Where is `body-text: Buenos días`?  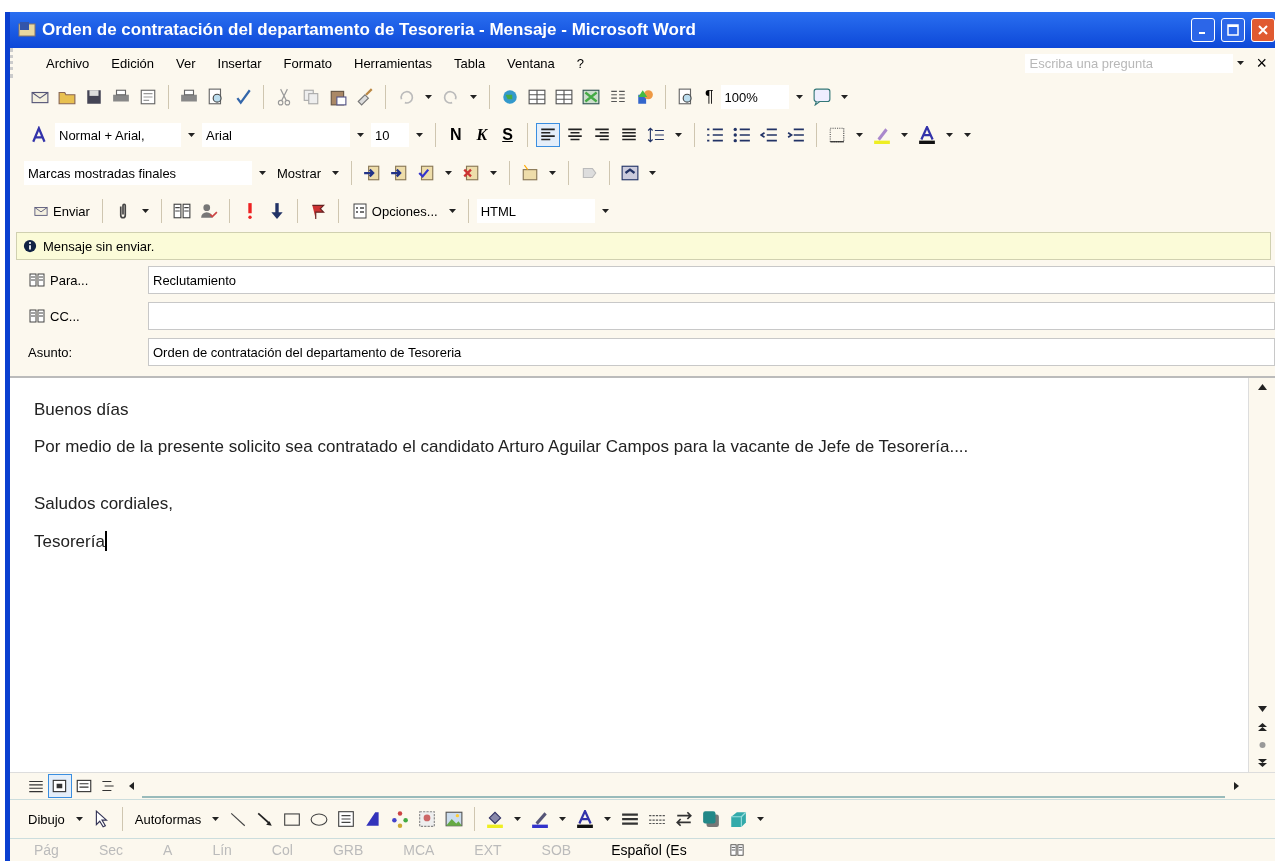
body-text: Buenos días is located at coordinates (81, 409).